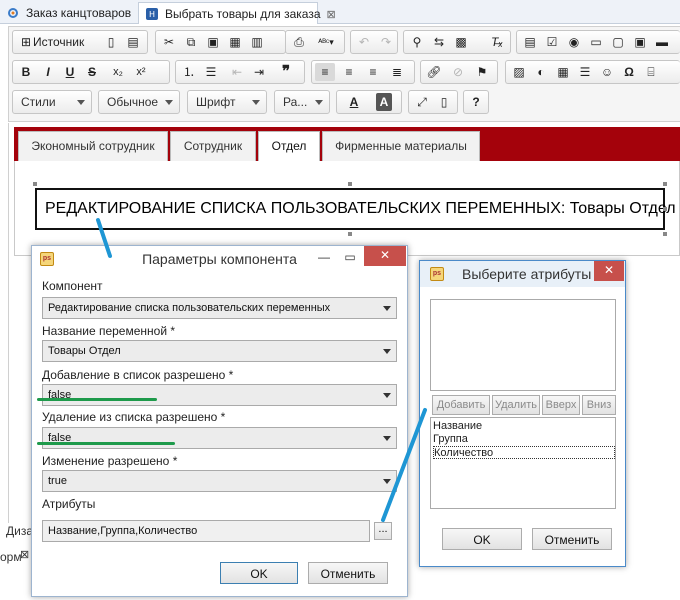 The width and height of the screenshot is (680, 600). Describe the element at coordinates (213, 146) in the screenshot. I see `page-tab-employee: Сотрудник` at that location.